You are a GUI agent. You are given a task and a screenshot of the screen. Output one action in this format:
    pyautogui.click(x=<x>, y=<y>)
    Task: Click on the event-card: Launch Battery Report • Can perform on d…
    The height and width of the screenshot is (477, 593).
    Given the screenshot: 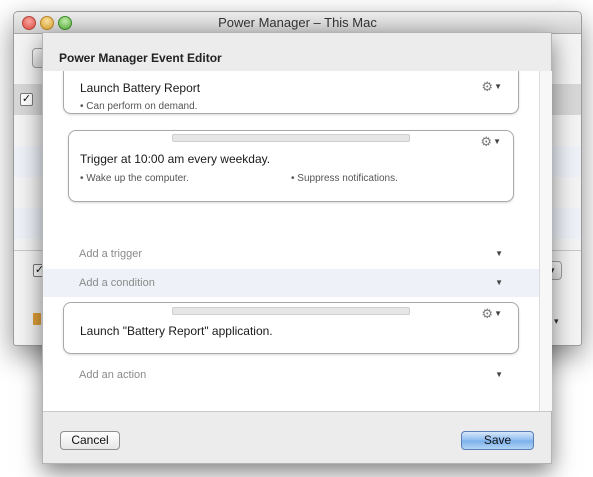 What is the action you would take?
    pyautogui.click(x=291, y=92)
    